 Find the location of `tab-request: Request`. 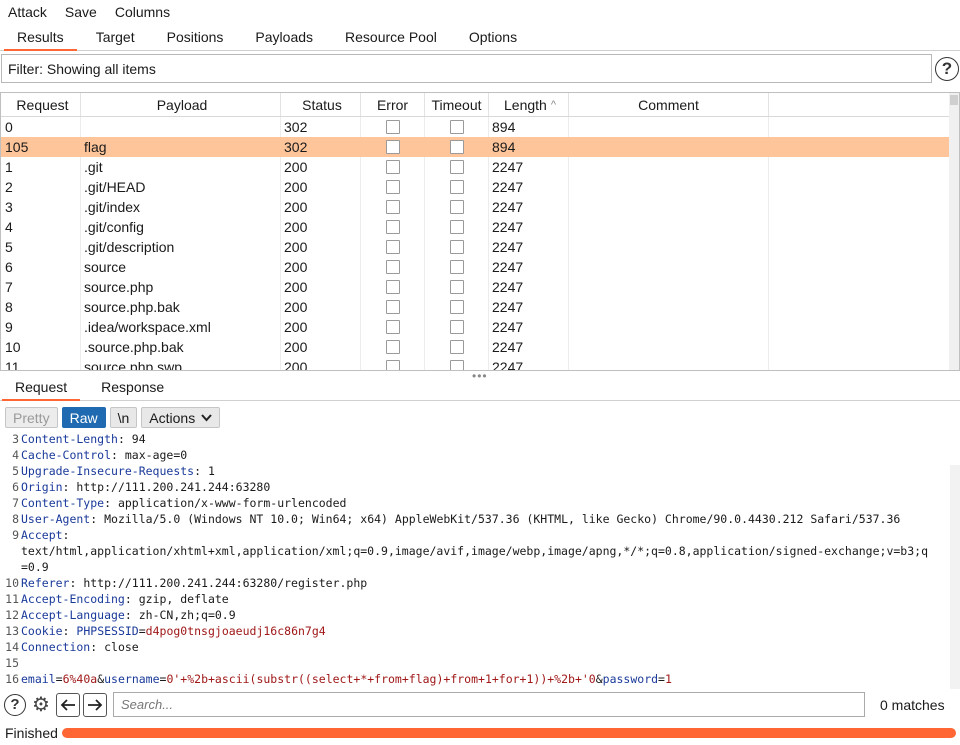

tab-request: Request is located at coordinates (41, 390).